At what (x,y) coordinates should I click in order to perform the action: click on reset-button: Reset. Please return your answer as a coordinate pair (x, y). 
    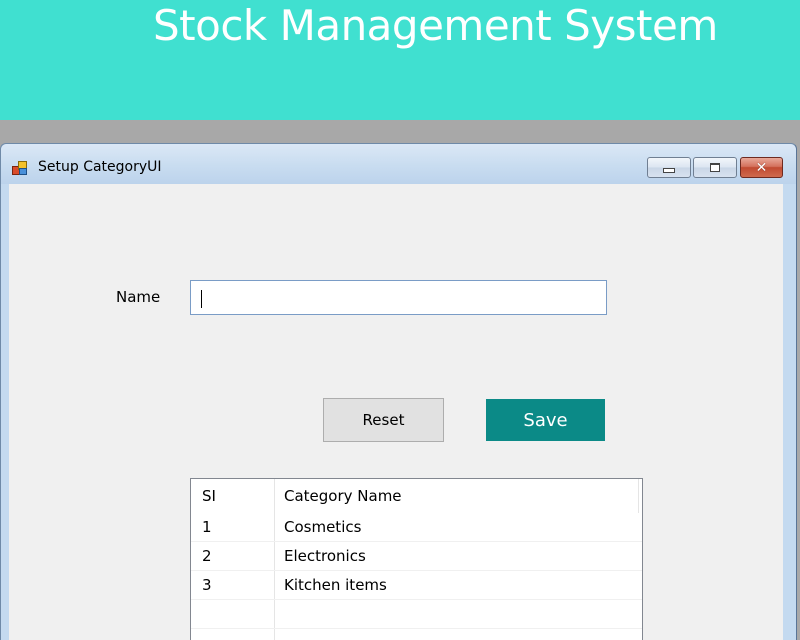
    Looking at the image, I should click on (383, 420).